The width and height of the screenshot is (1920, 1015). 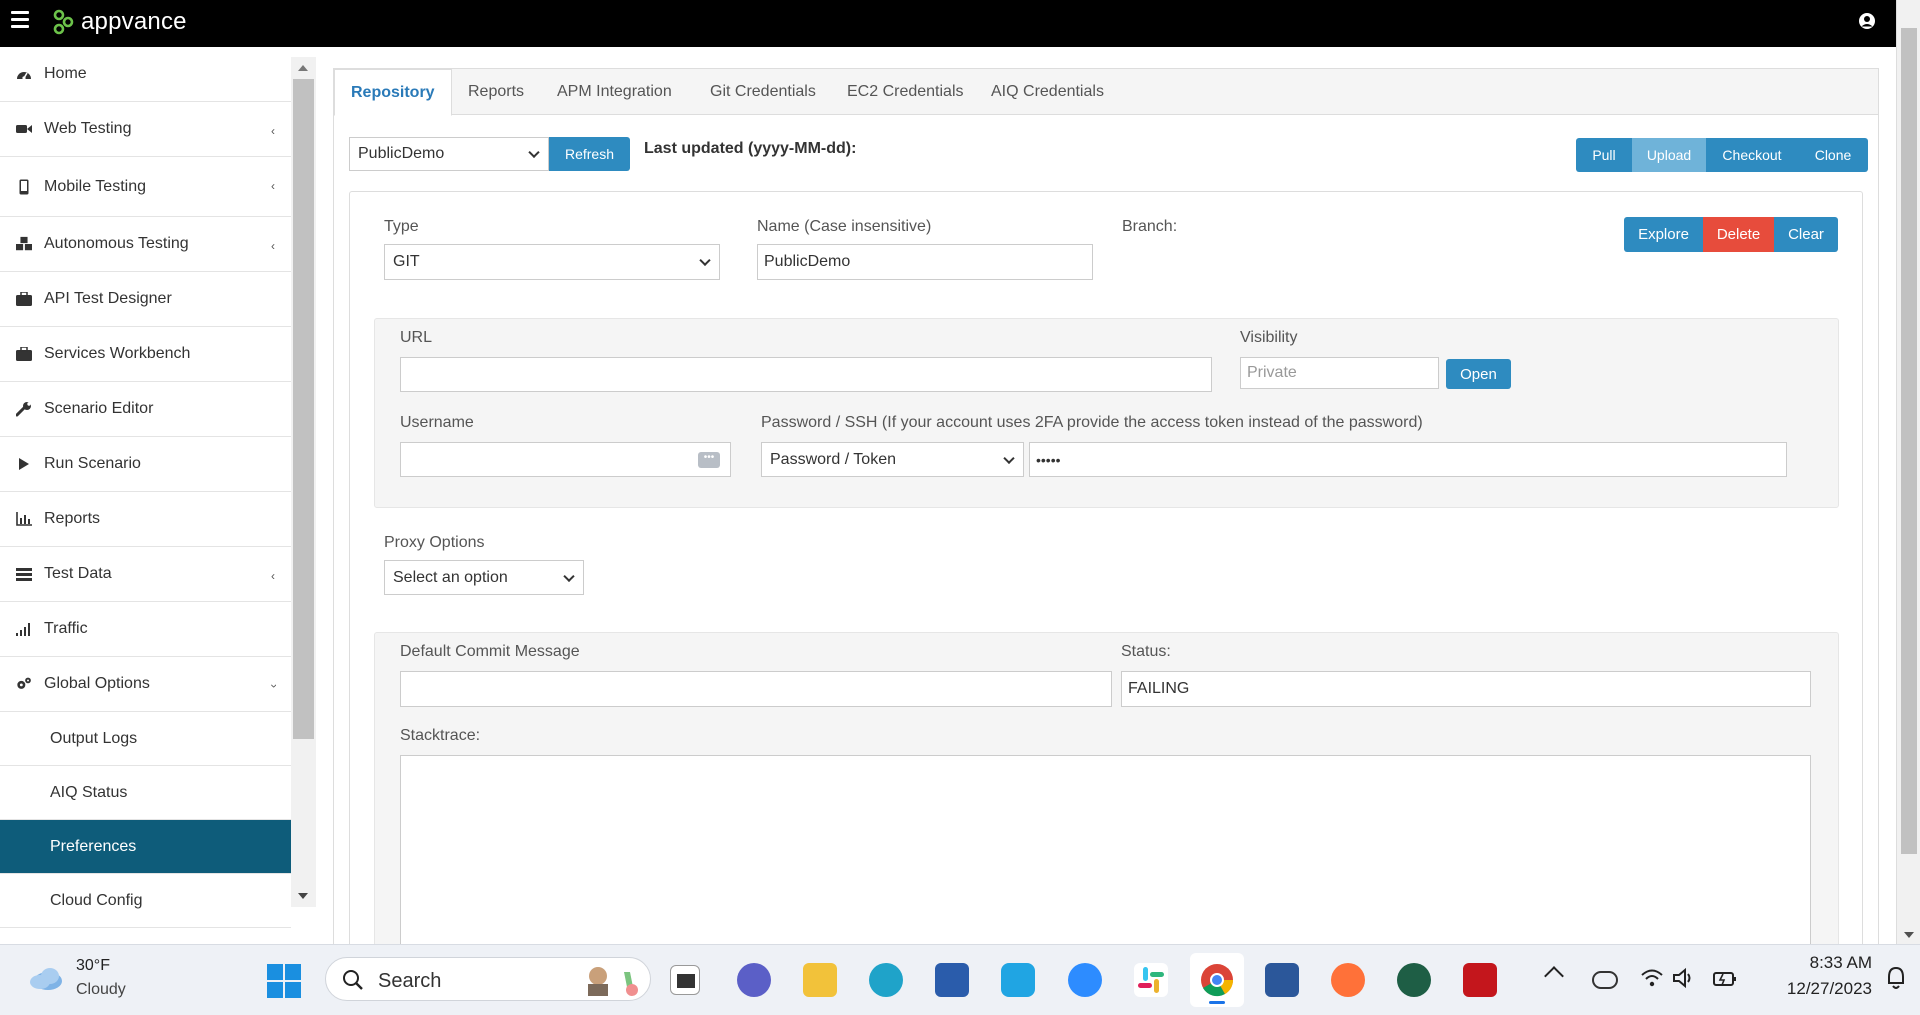 I want to click on status-value: FAILING, so click(x=1159, y=688).